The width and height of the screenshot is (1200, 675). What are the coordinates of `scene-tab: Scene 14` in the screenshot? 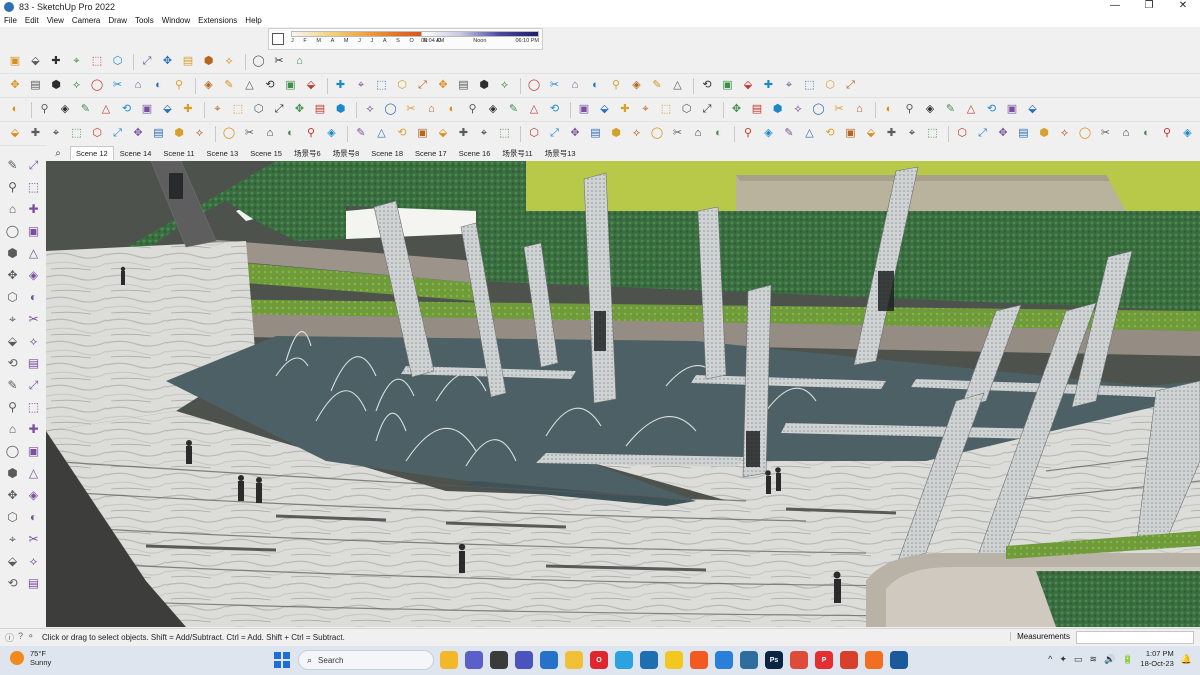 It's located at (136, 153).